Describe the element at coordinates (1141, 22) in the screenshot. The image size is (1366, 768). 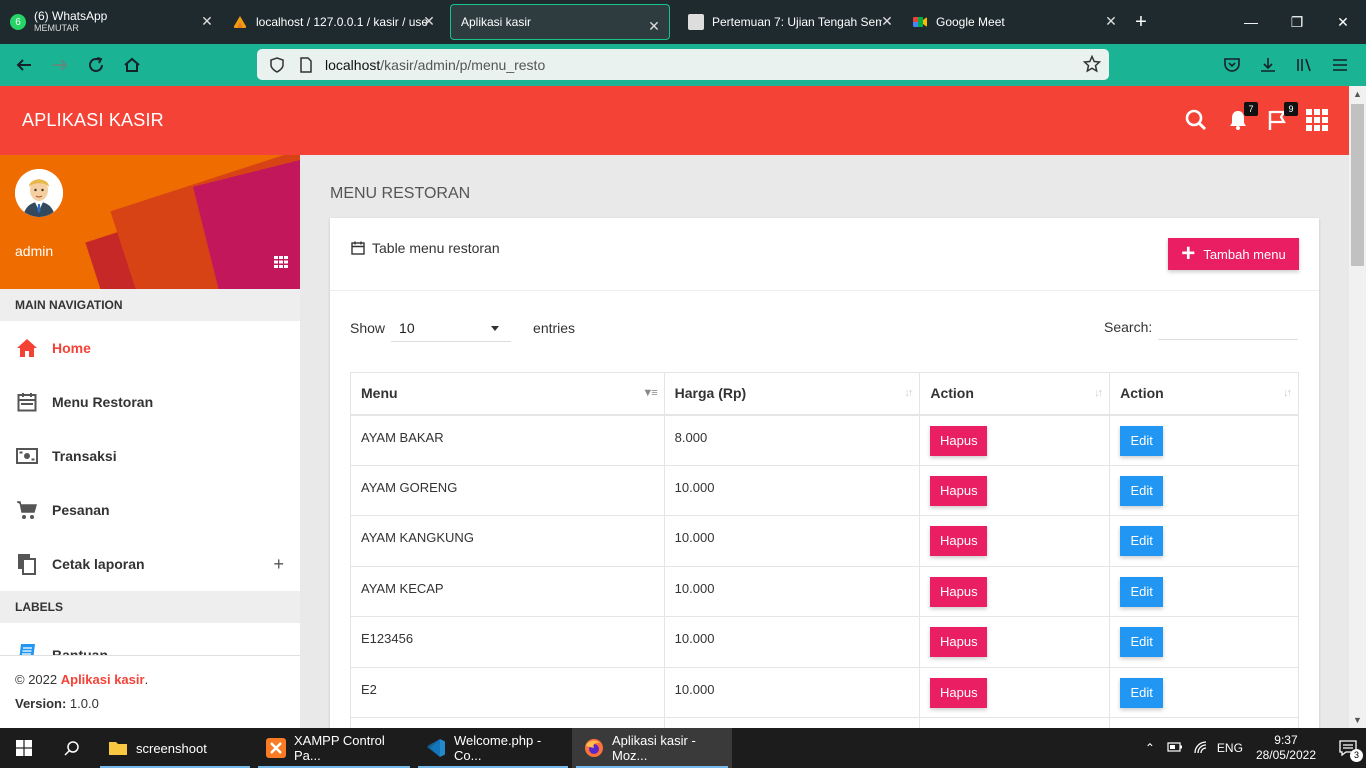
I see `new-tab-button: +` at that location.